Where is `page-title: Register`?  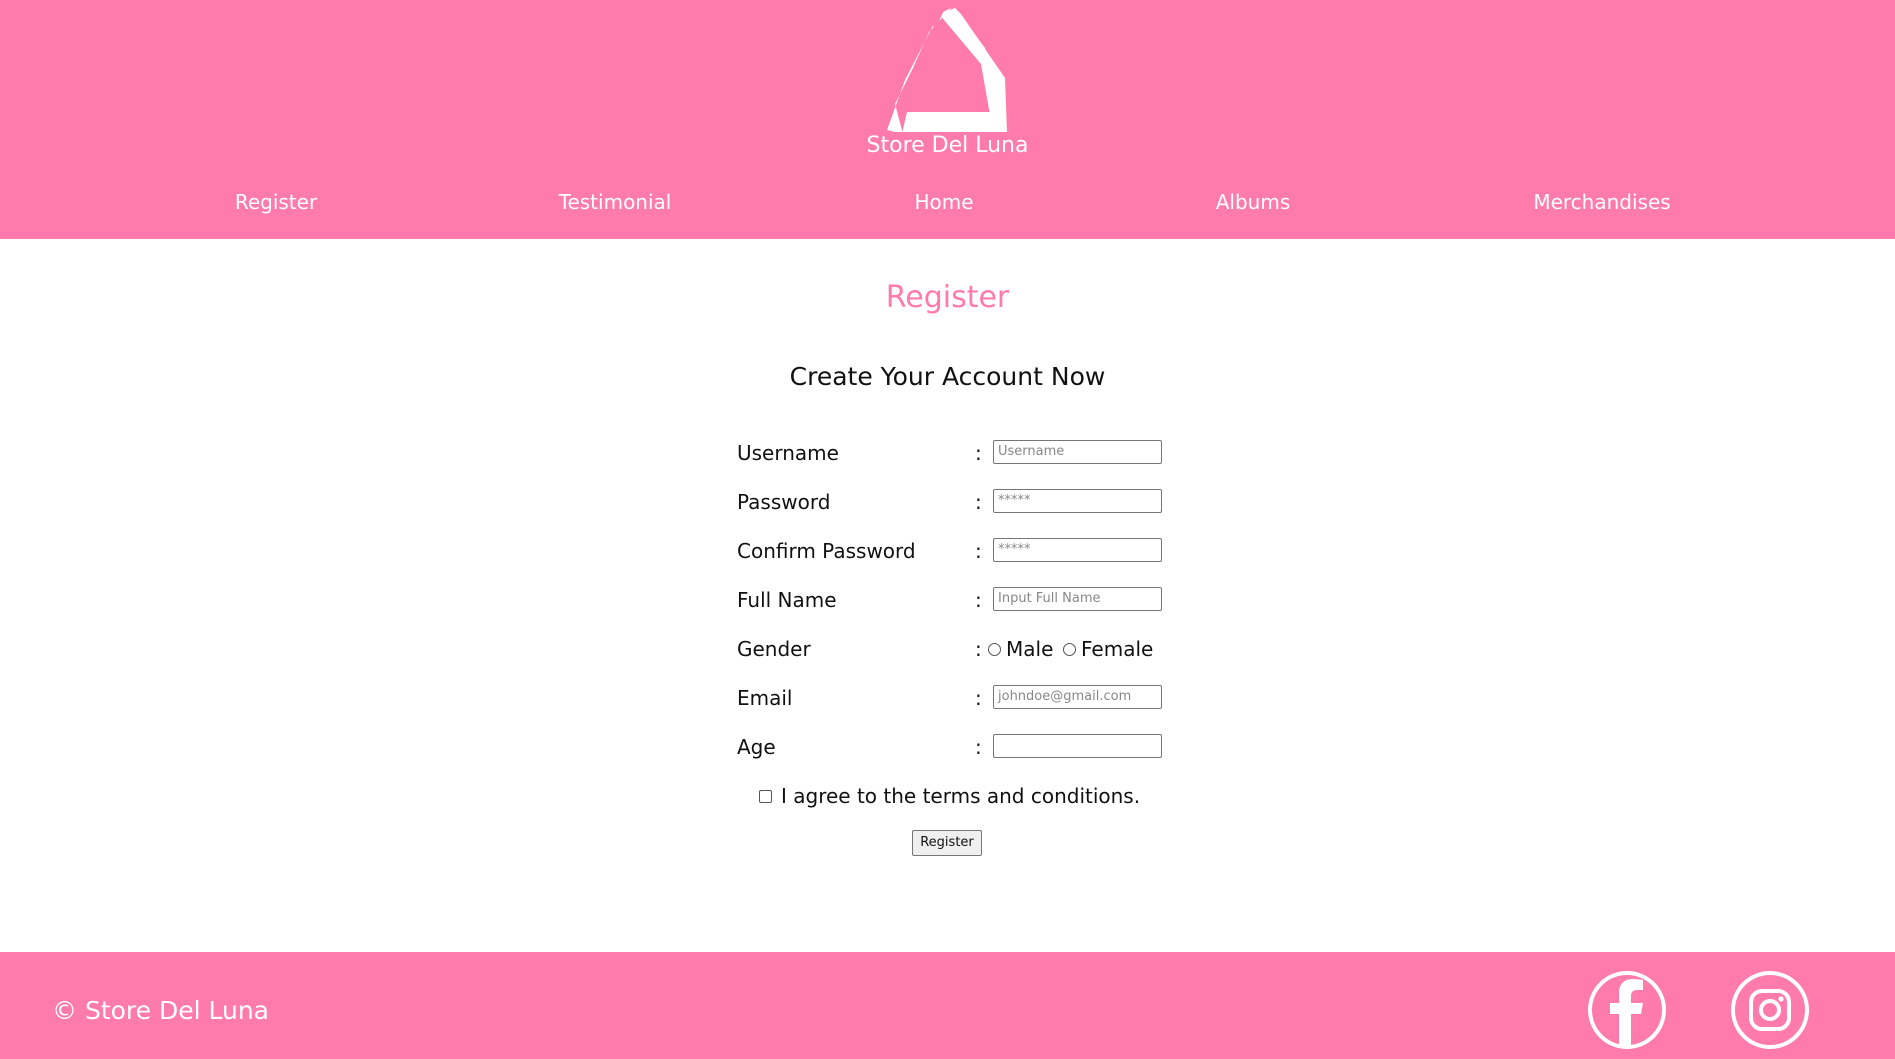
page-title: Register is located at coordinates (947, 297).